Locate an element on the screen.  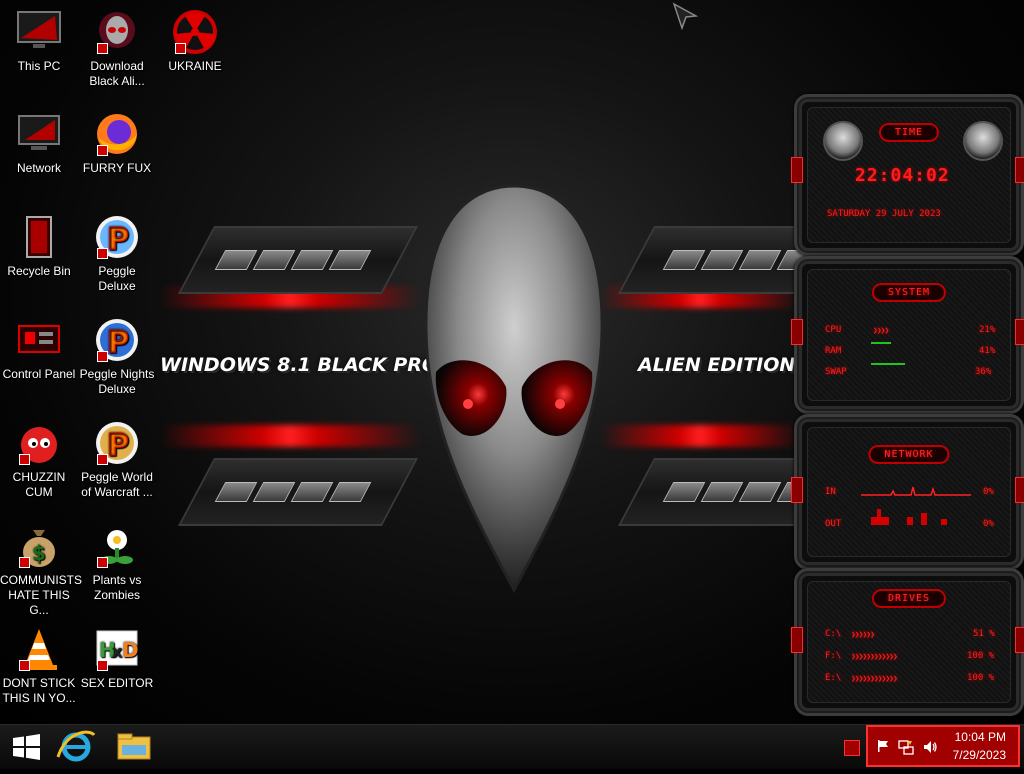
drive-e-label: E:\ is located at coordinates (833, 678).